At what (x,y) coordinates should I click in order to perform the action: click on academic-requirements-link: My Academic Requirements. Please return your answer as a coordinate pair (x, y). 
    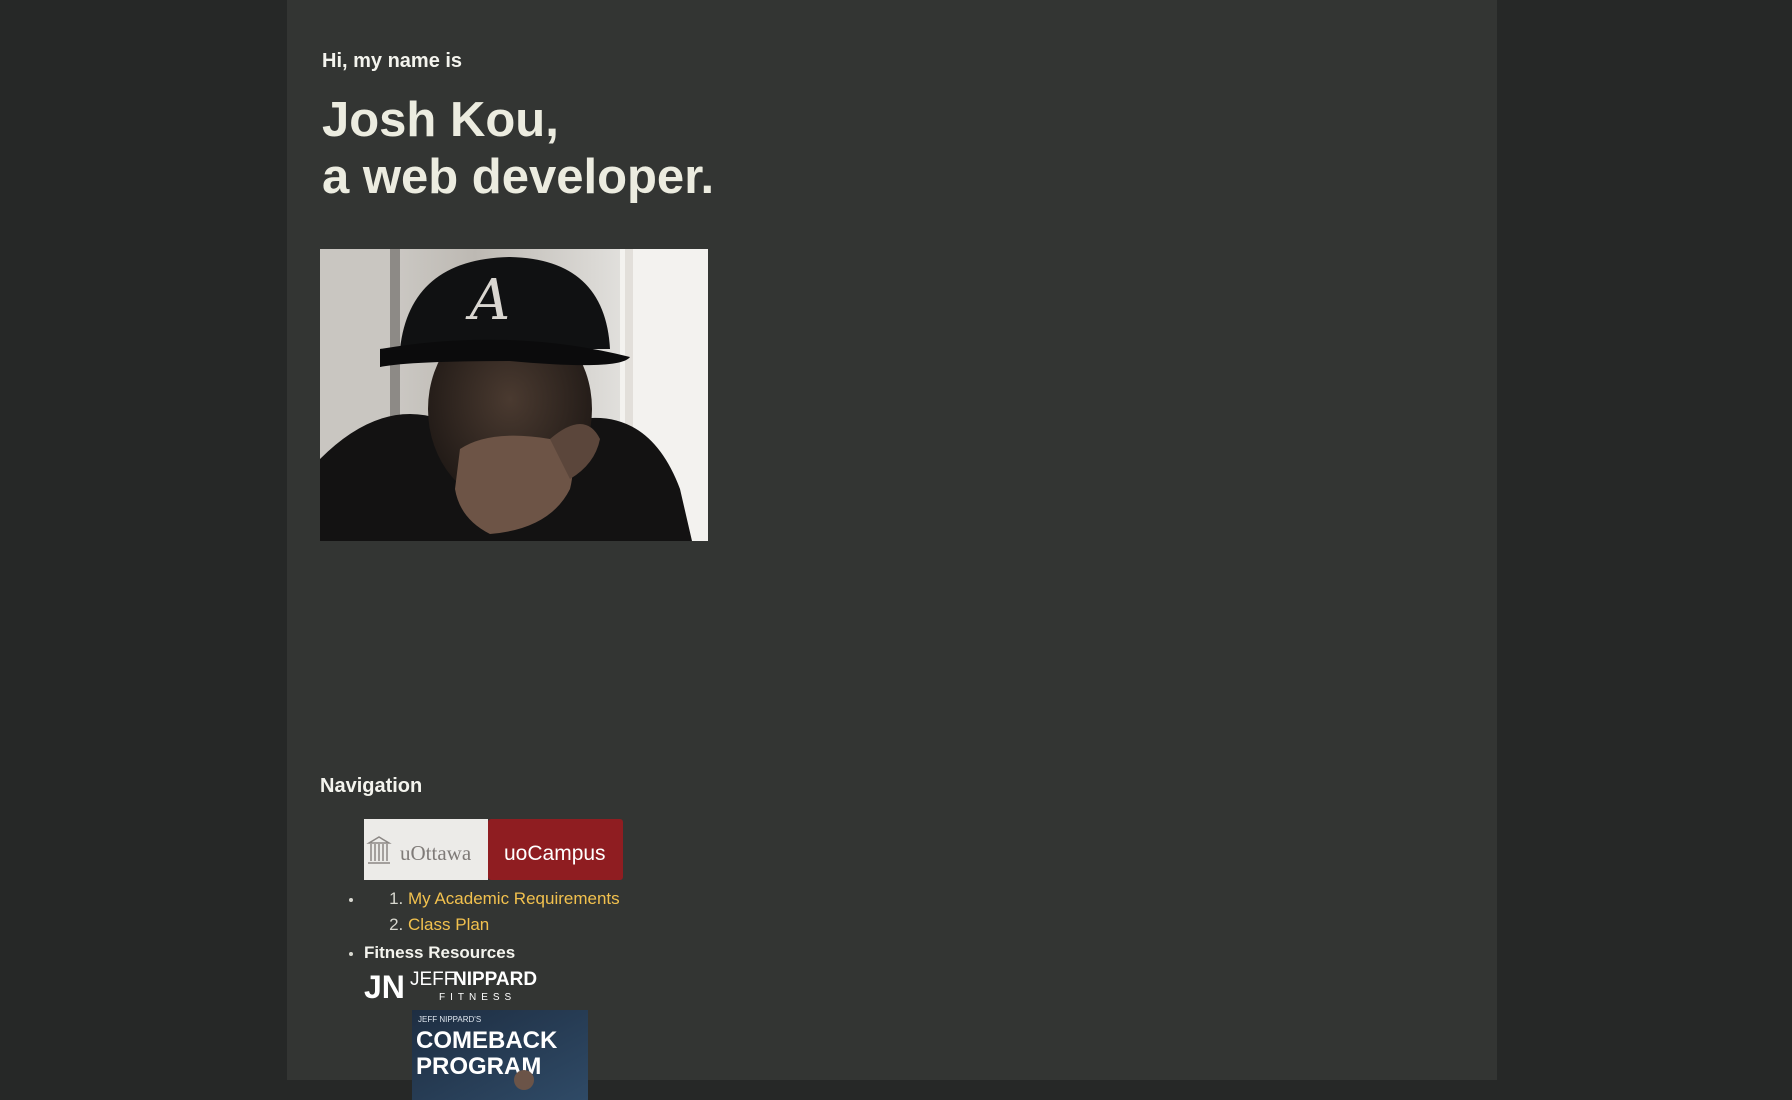
    Looking at the image, I should click on (514, 898).